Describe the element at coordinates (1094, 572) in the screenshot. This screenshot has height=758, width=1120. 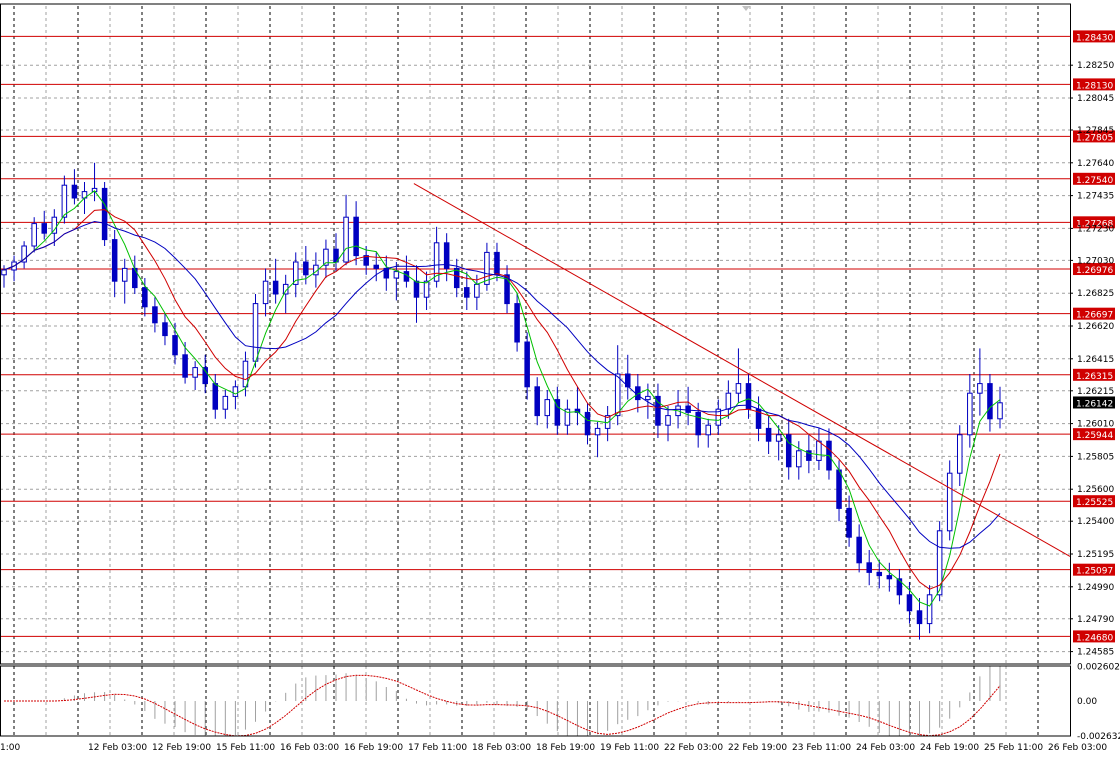
I see `level-tag-label: 1.25097` at that location.